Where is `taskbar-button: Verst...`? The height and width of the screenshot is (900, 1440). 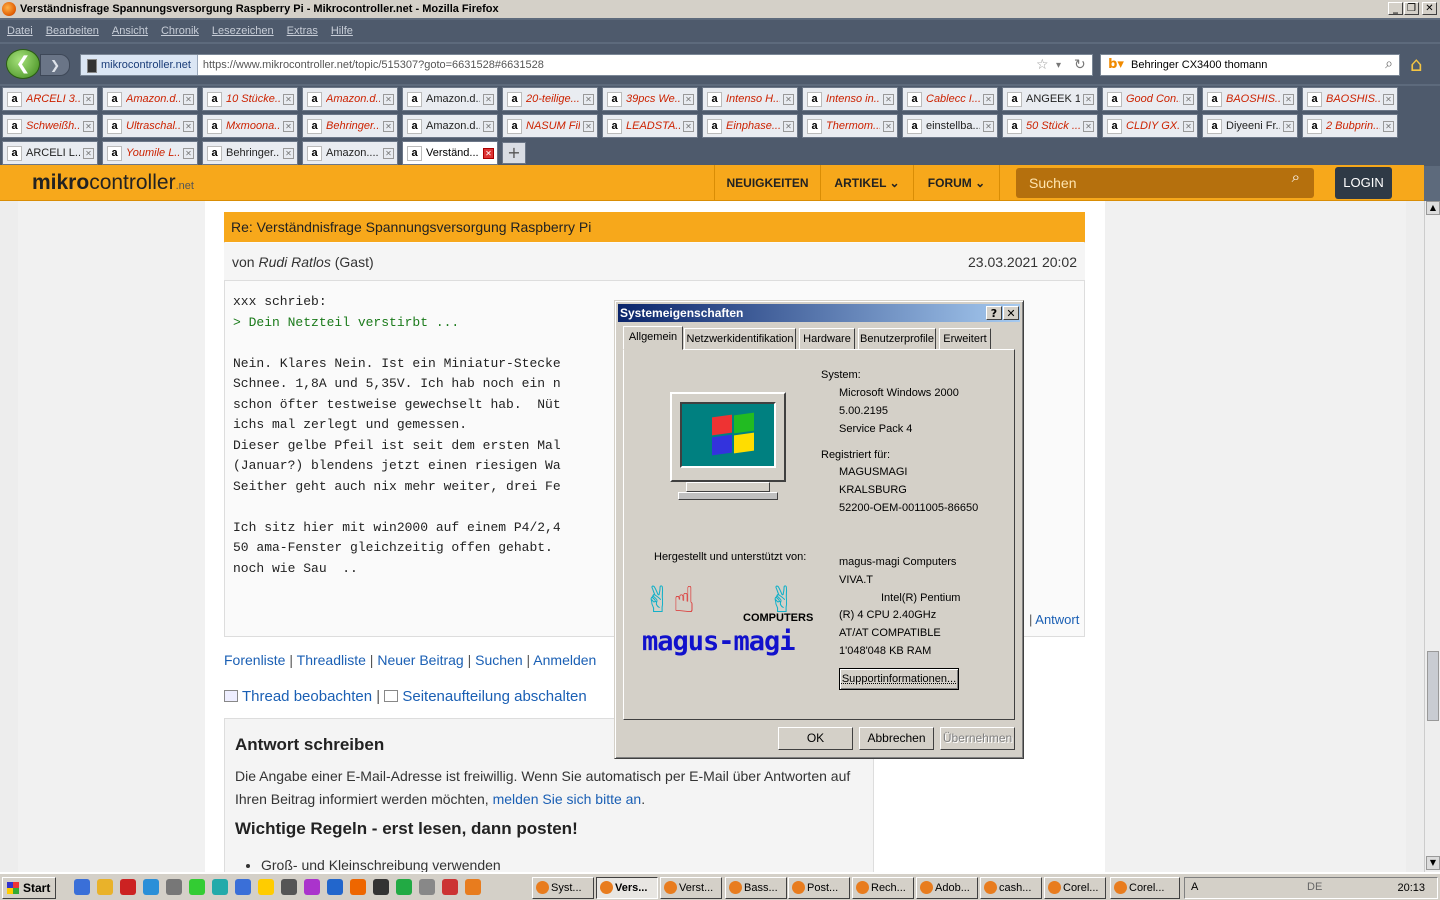 taskbar-button: Verst... is located at coordinates (691, 888).